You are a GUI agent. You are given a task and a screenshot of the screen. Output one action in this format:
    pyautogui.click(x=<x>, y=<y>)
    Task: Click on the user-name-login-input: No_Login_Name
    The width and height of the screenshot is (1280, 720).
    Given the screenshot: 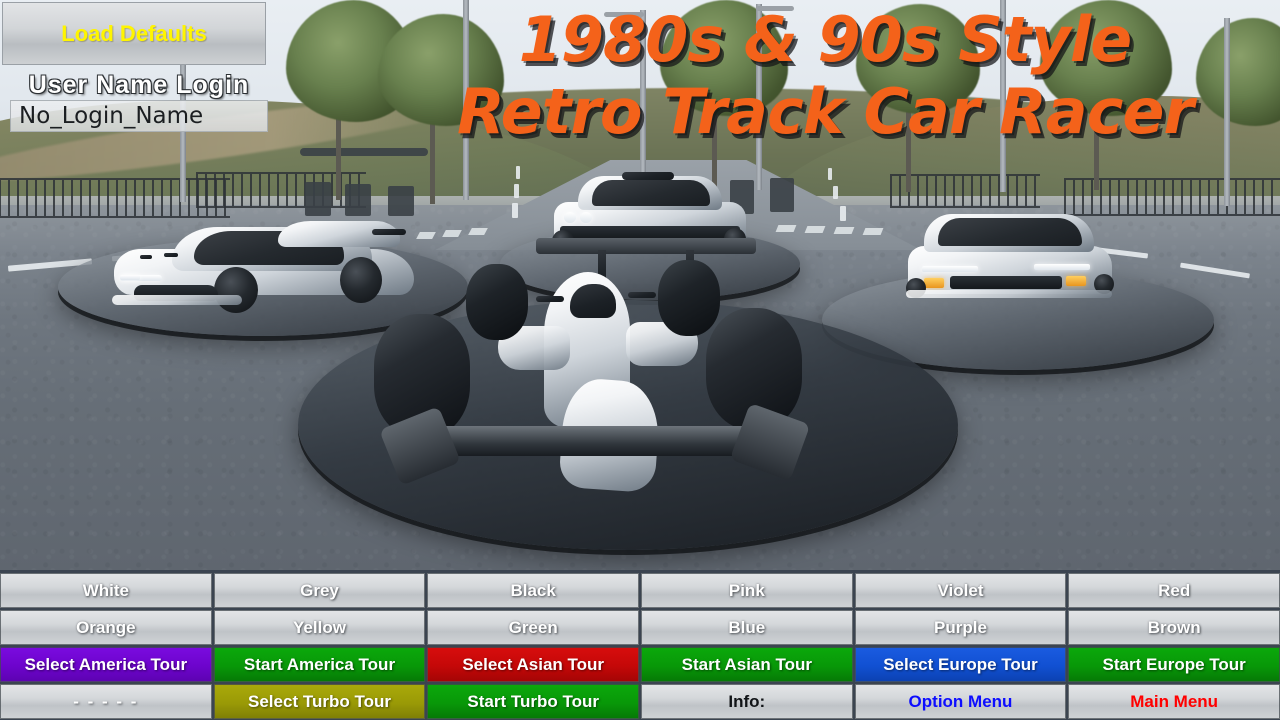 What is the action you would take?
    pyautogui.click(x=139, y=116)
    